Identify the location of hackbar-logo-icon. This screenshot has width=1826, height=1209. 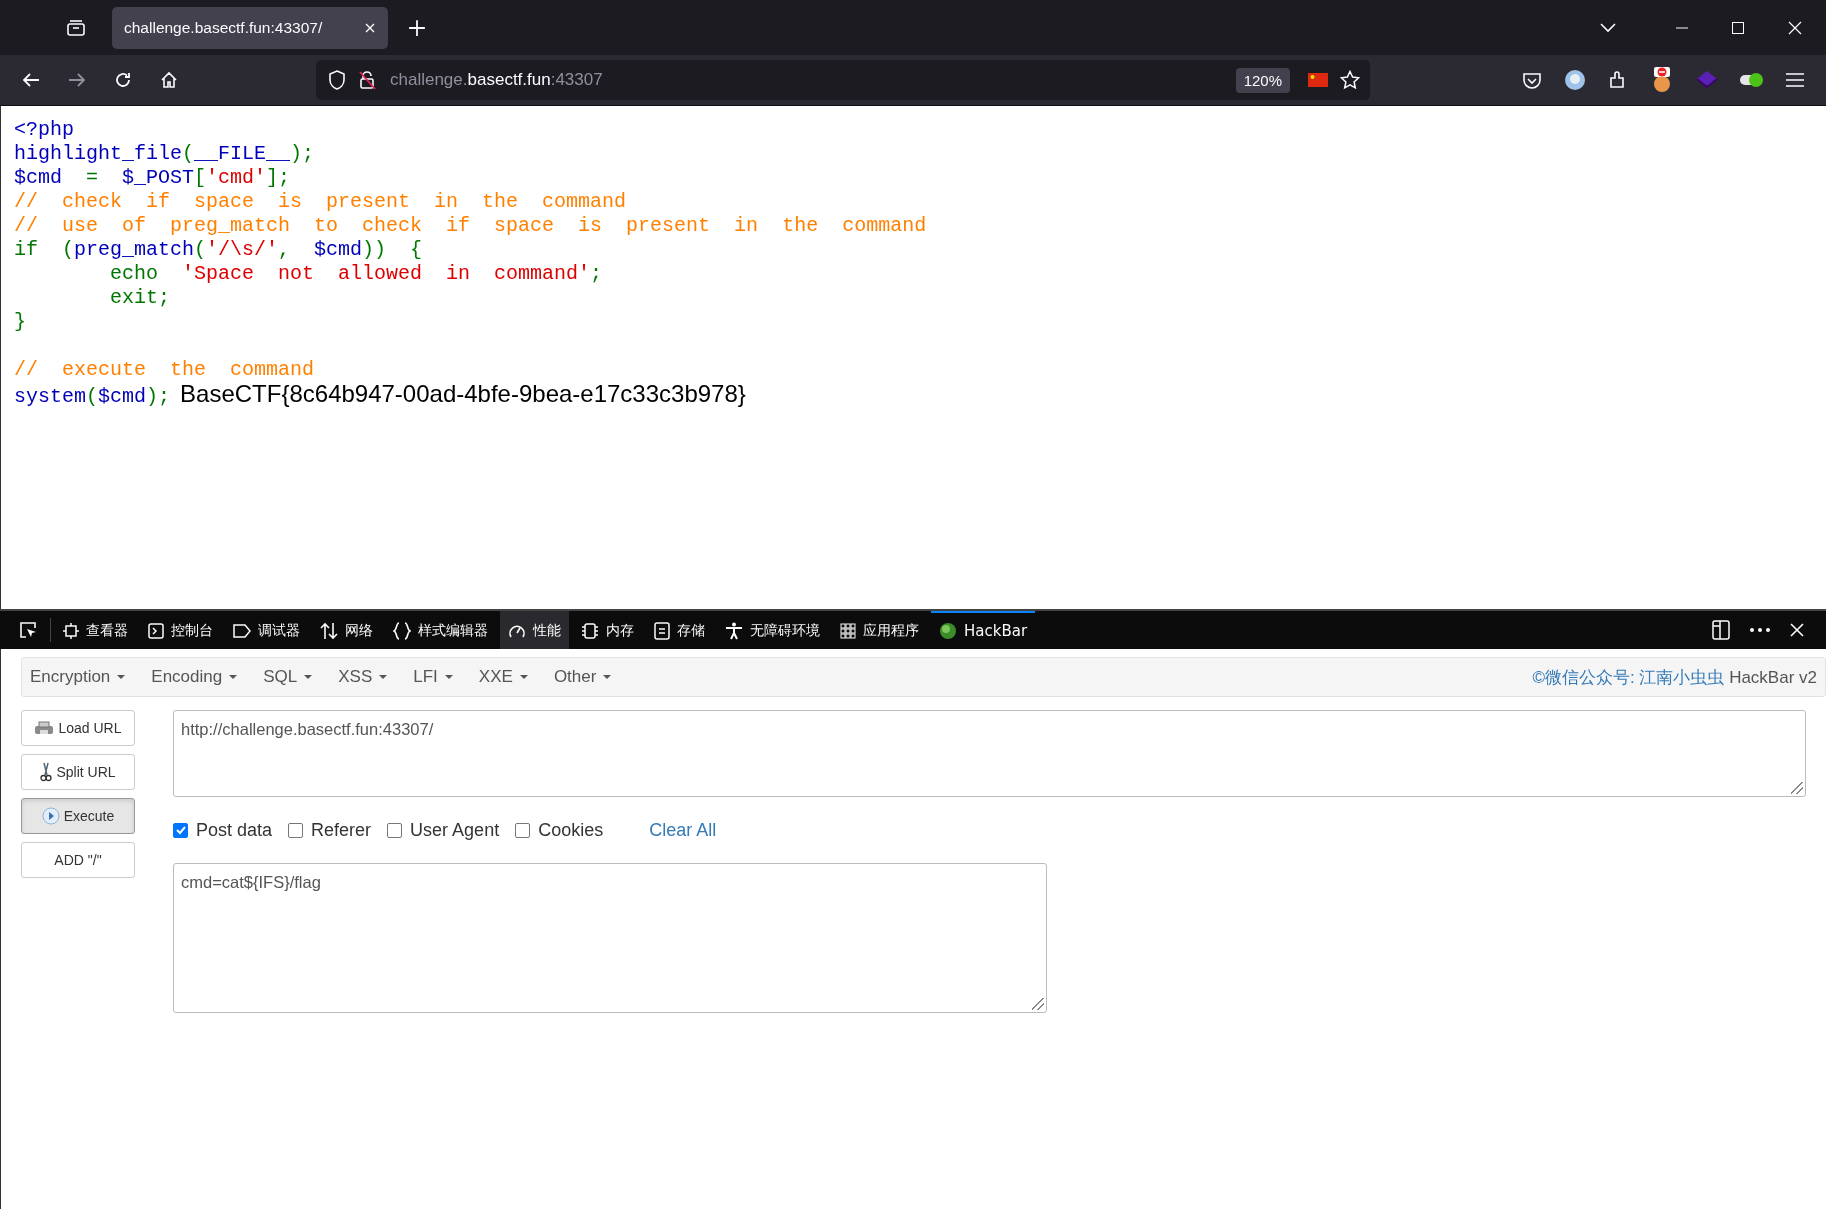
(948, 631).